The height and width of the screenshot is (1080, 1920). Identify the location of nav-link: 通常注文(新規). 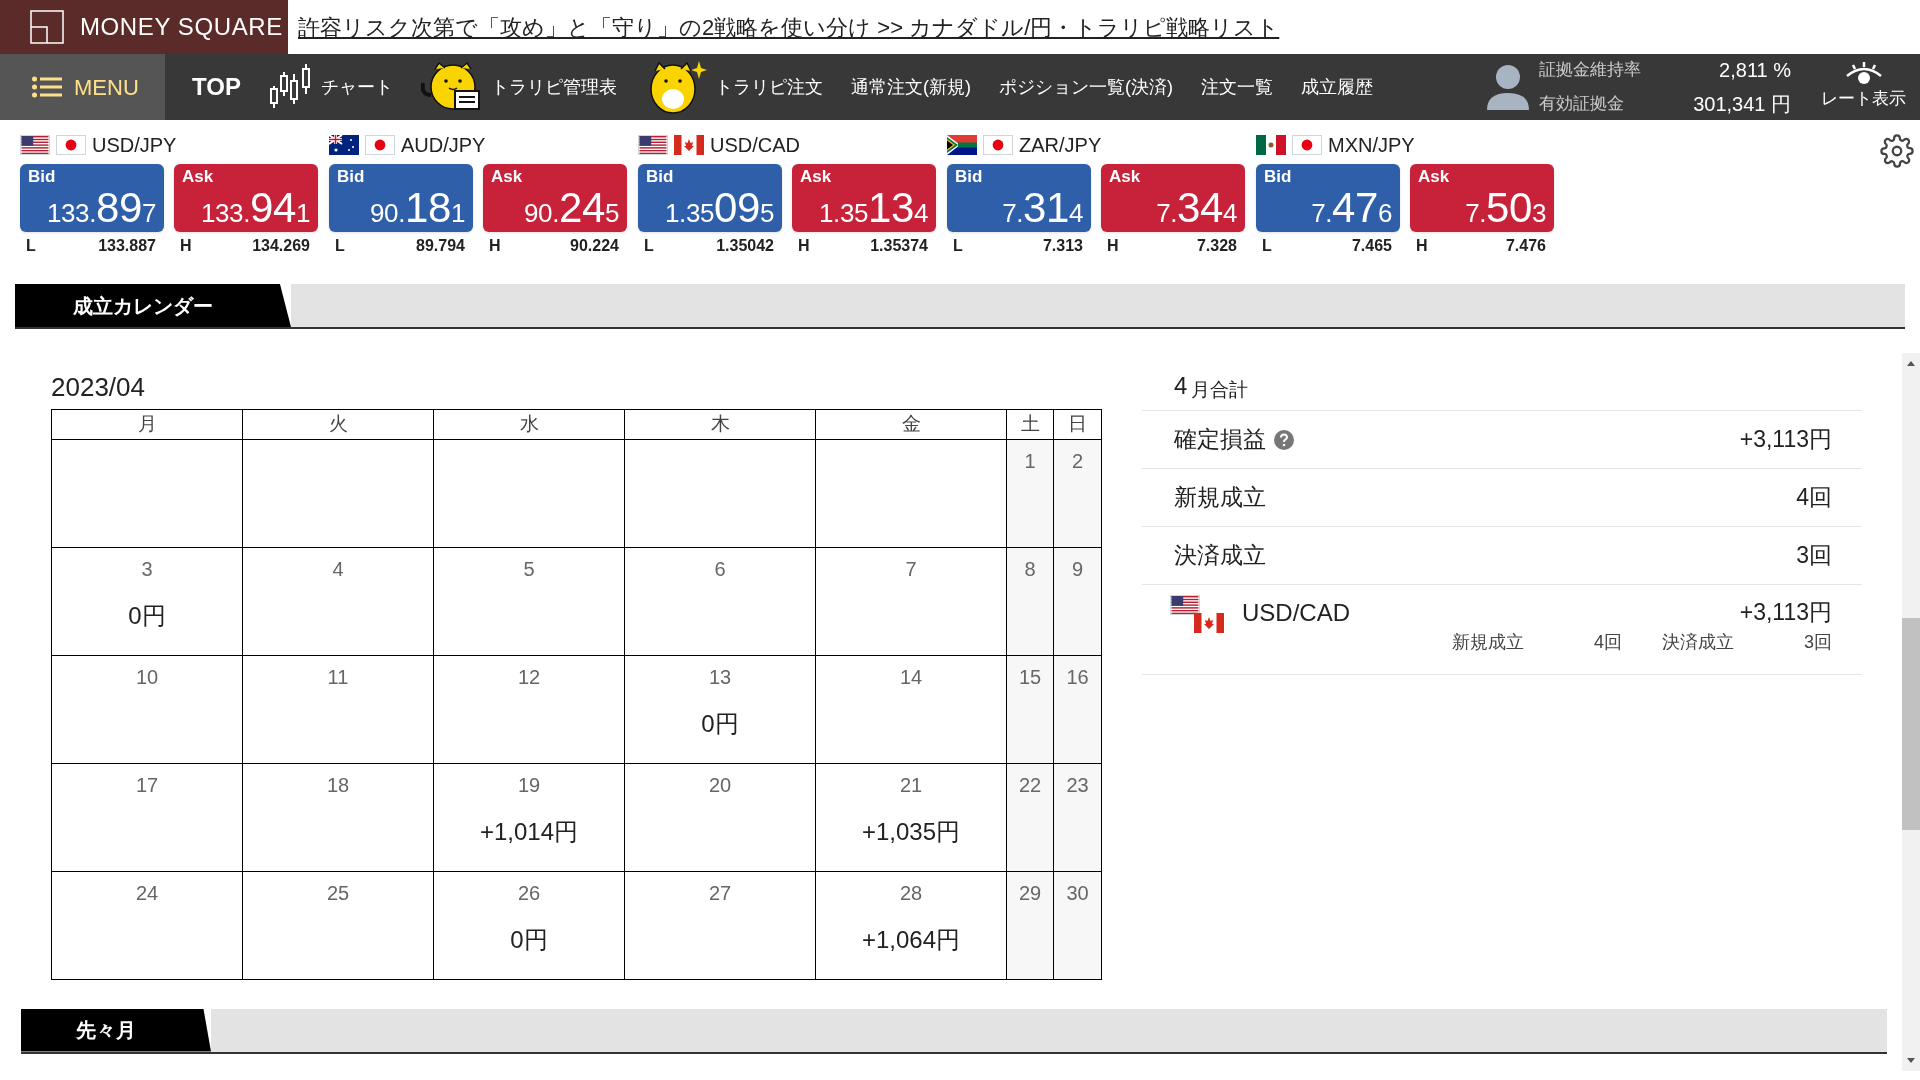
(910, 87).